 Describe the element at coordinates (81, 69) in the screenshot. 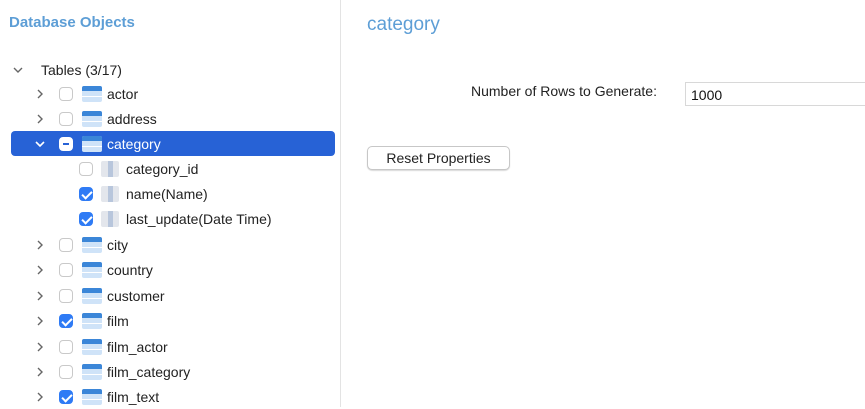

I see `tables-group-label: Tables (3/17)` at that location.